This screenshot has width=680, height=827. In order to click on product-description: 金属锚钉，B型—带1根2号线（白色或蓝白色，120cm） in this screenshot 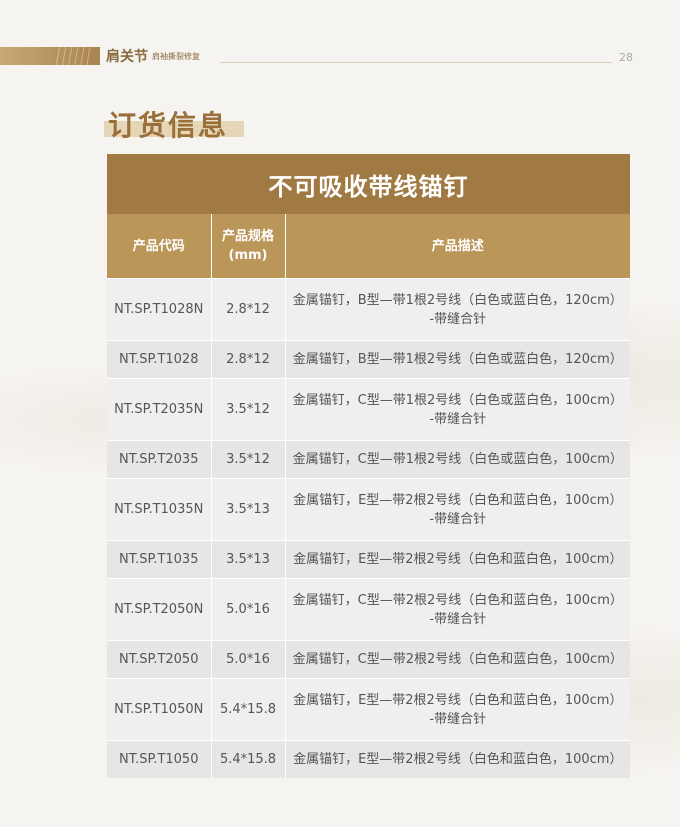, I will do `click(458, 359)`.